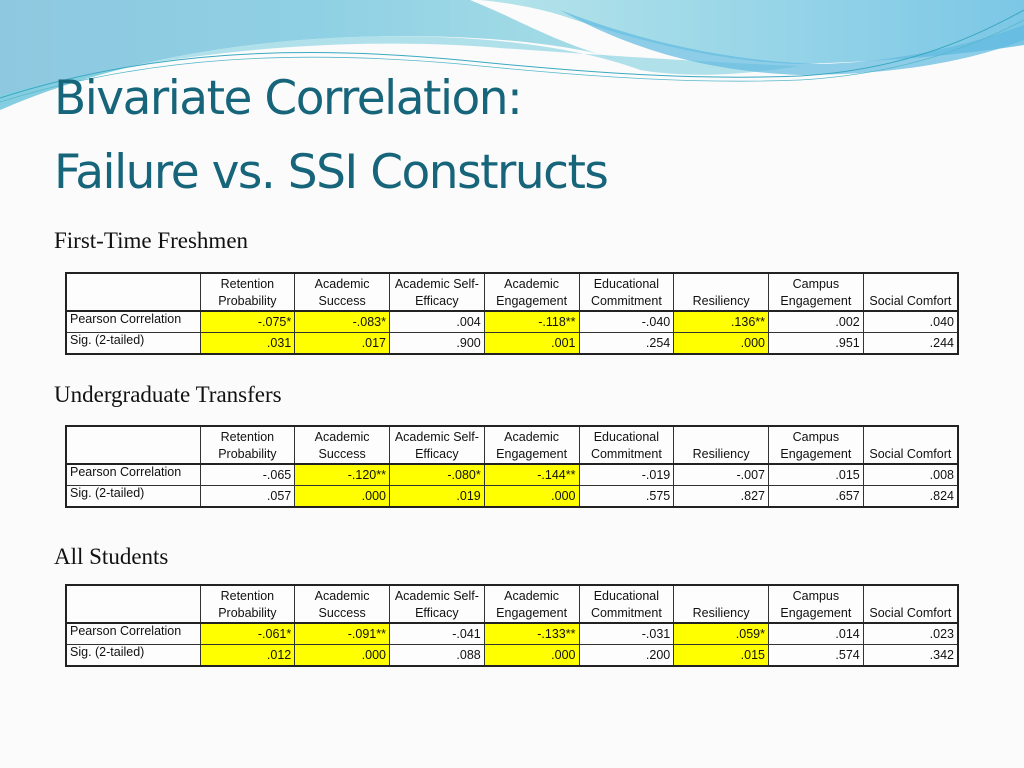 The height and width of the screenshot is (768, 1024). What do you see at coordinates (816, 496) in the screenshot?
I see `value-cell: .657` at bounding box center [816, 496].